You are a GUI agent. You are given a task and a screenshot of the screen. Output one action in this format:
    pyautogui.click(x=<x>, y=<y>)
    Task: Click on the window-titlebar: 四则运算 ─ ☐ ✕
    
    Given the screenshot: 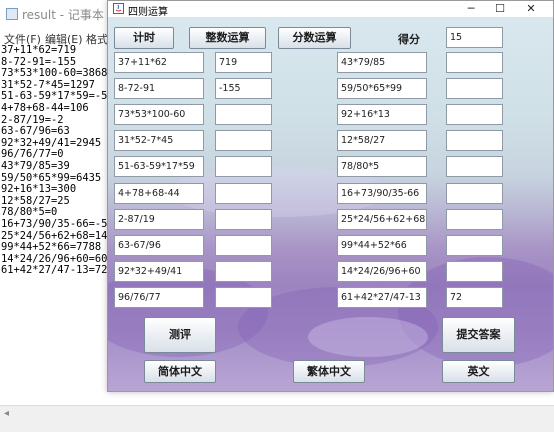 What is the action you would take?
    pyautogui.click(x=330, y=9)
    